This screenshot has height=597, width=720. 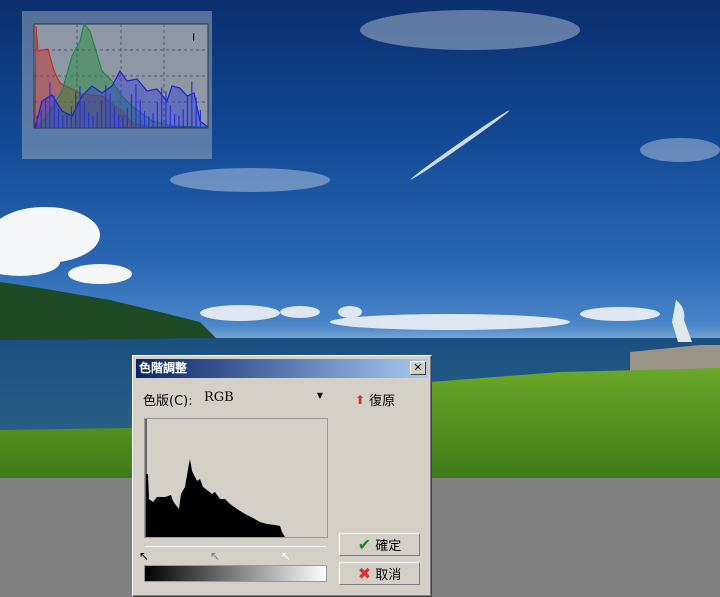 What do you see at coordinates (418, 368) in the screenshot?
I see `close-button: ✕` at bounding box center [418, 368].